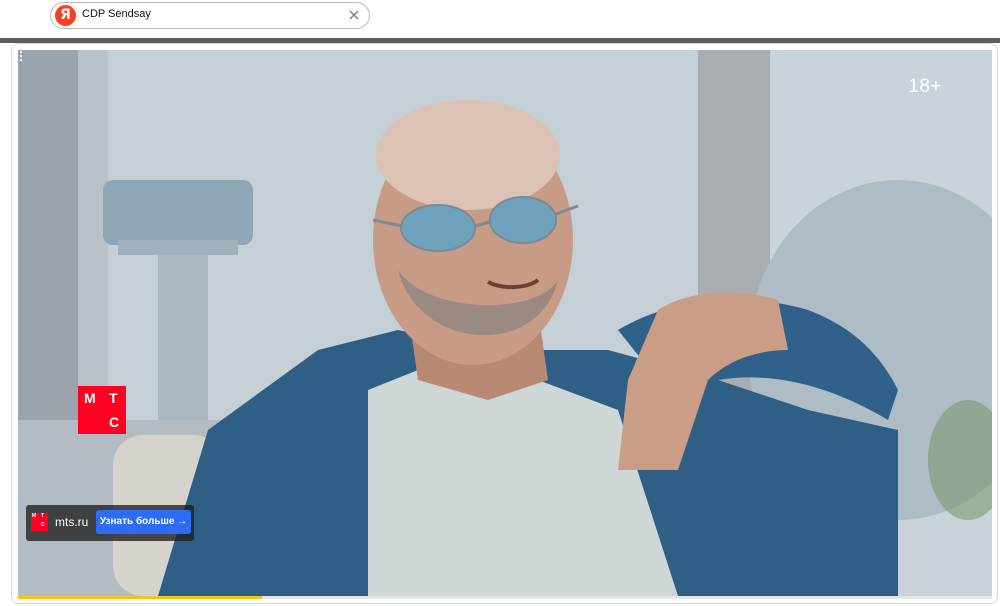 The width and height of the screenshot is (1000, 606). Describe the element at coordinates (39, 522) in the screenshot. I see `mts-mini-logo: М Т С` at that location.